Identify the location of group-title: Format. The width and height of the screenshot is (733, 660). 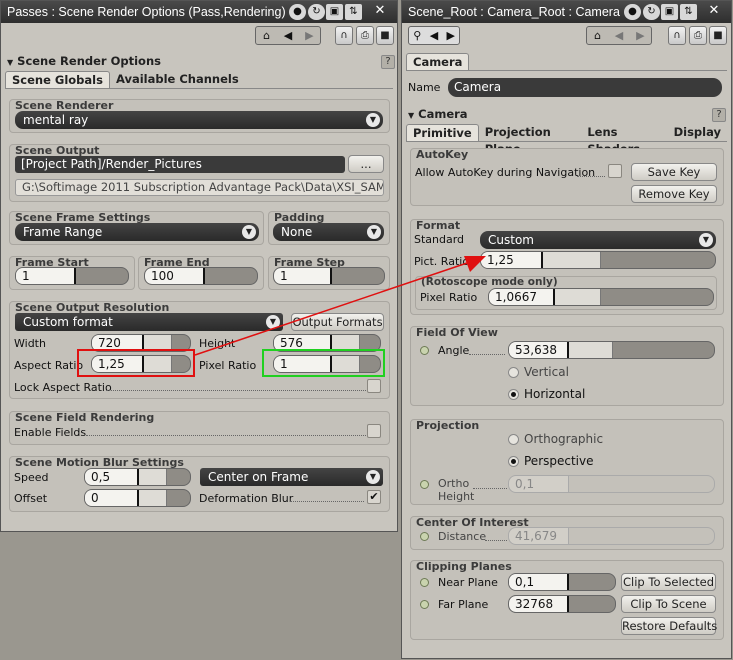
(438, 225).